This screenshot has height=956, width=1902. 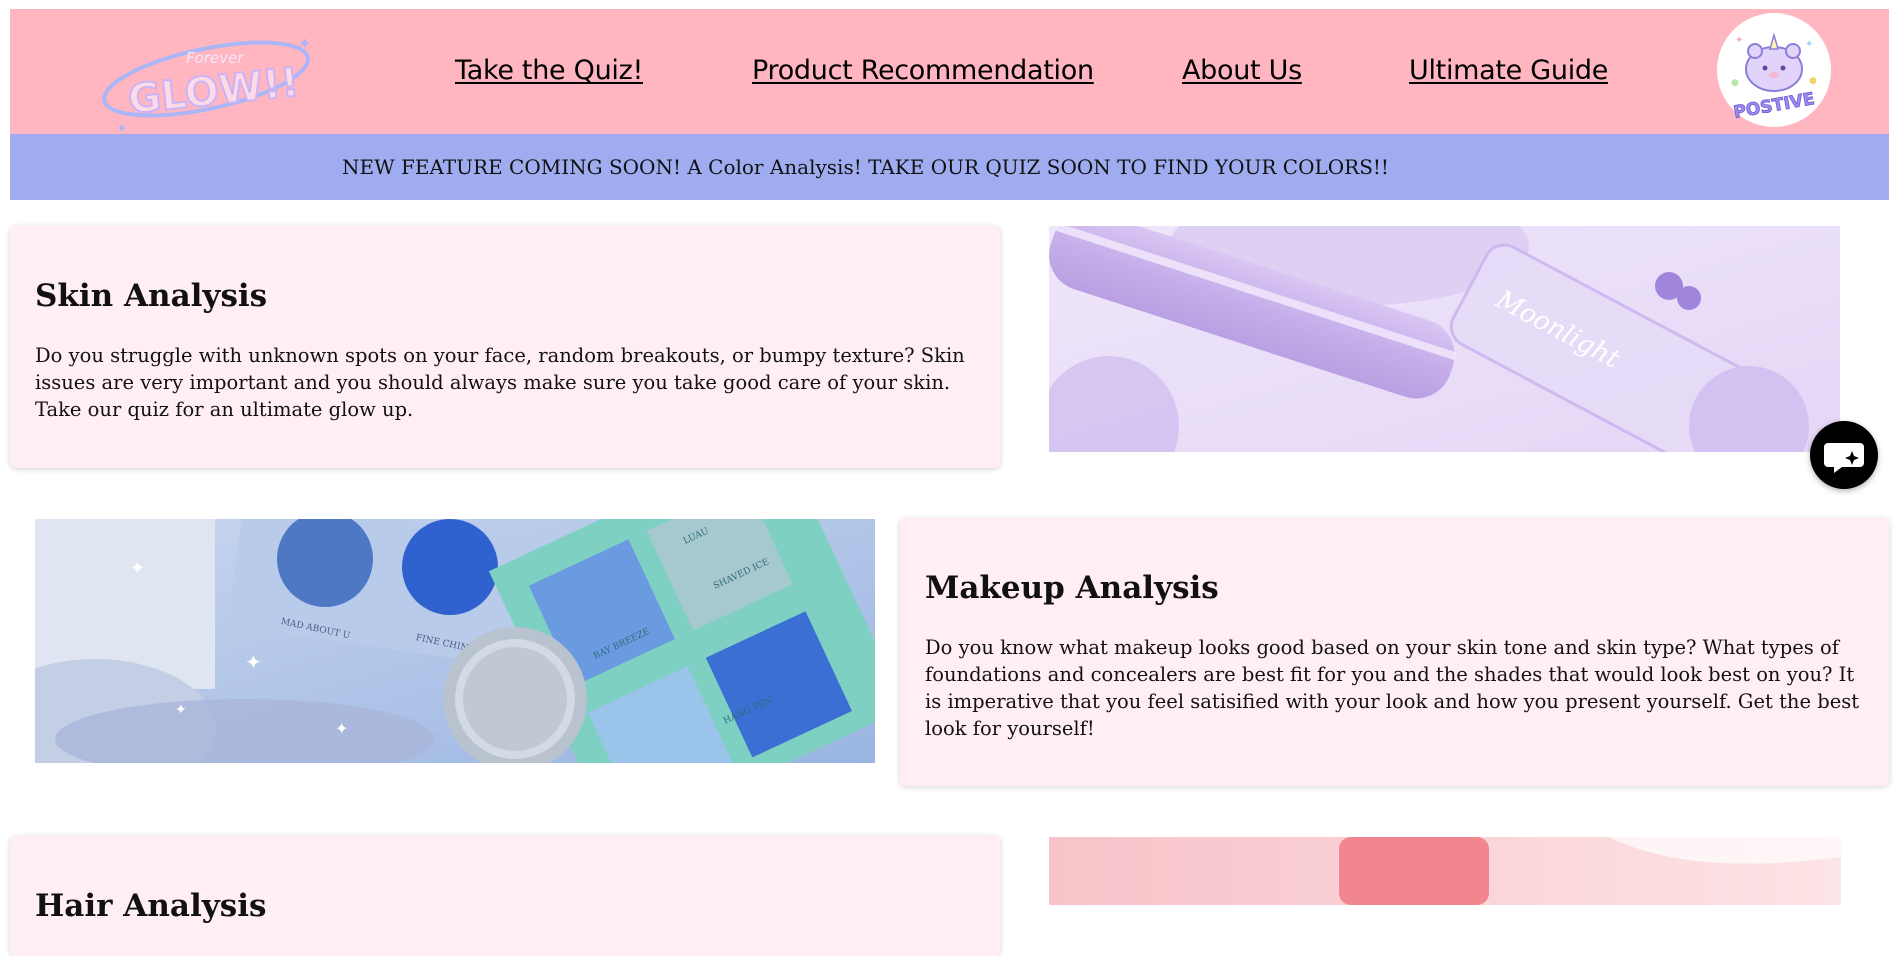 What do you see at coordinates (1508, 70) in the screenshot?
I see `nav-ultimate-guide: Ultimate Guide` at bounding box center [1508, 70].